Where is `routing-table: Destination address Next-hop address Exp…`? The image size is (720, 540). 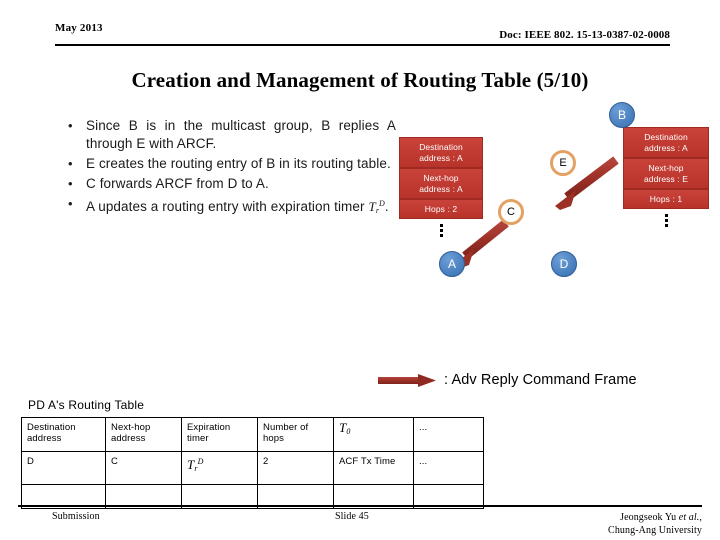
routing-table: Destination address Next-hop address Exp… is located at coordinates (252, 463).